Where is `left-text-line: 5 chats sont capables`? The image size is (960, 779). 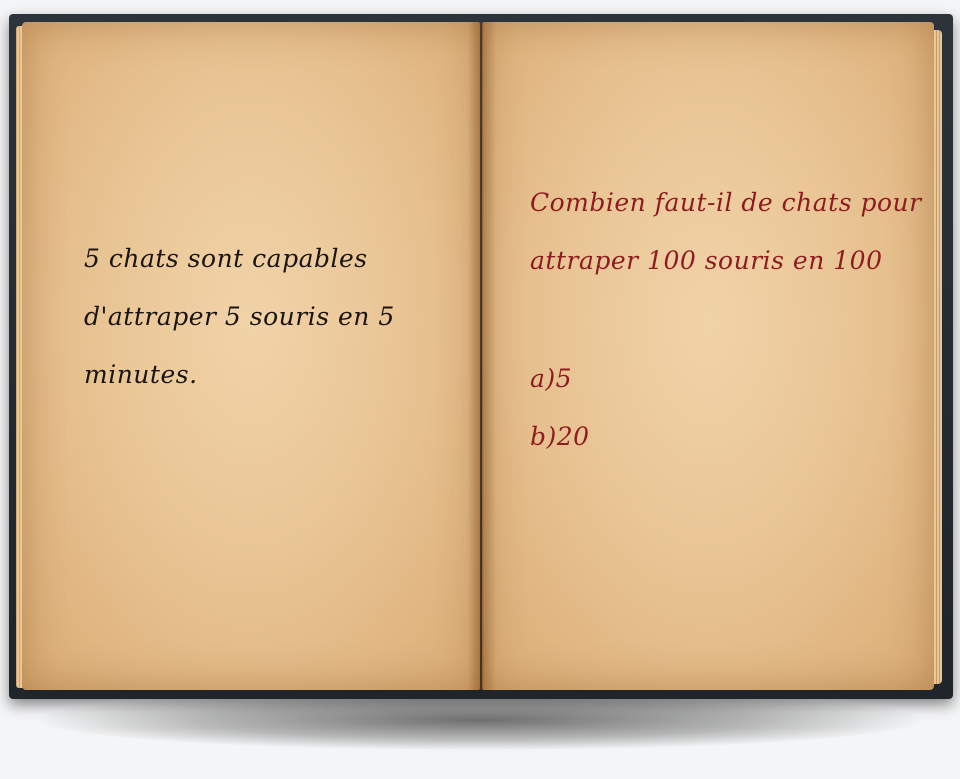
left-text-line: 5 chats sont capables is located at coordinates (226, 258).